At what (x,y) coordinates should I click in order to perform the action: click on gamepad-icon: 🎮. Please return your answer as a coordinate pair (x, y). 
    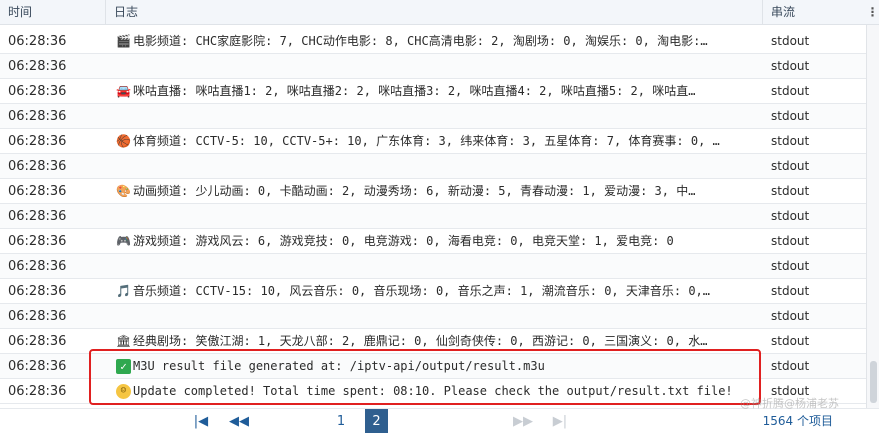
    Looking at the image, I should click on (123, 240).